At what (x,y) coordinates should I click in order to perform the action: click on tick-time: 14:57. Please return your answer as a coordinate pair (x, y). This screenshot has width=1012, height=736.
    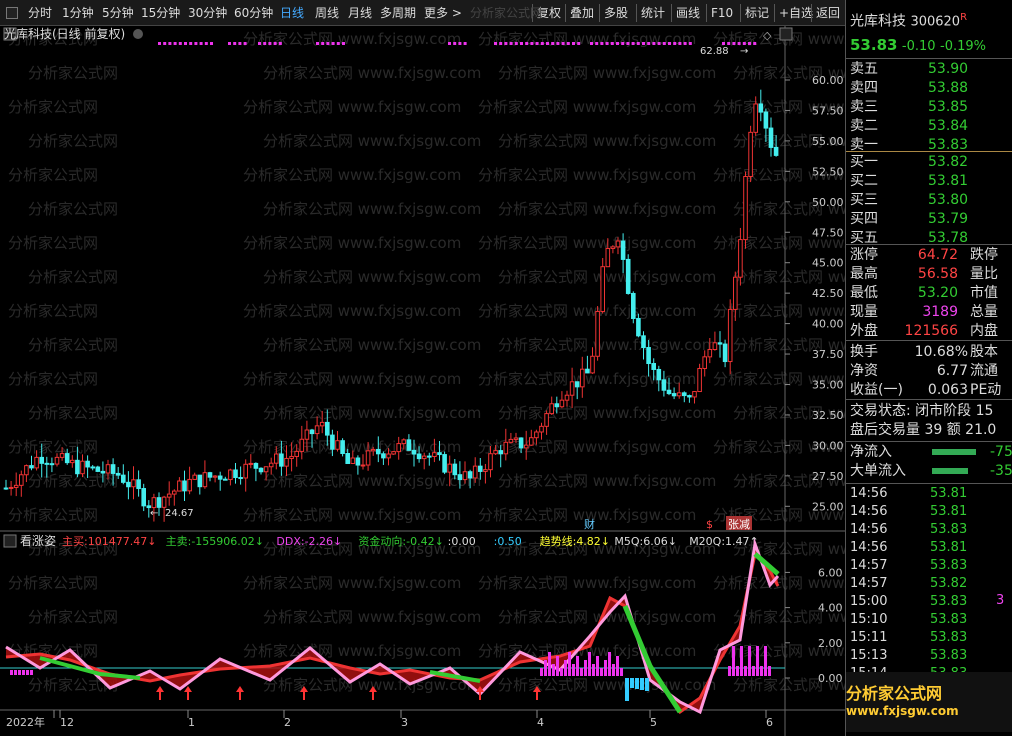
    Looking at the image, I should click on (869, 565).